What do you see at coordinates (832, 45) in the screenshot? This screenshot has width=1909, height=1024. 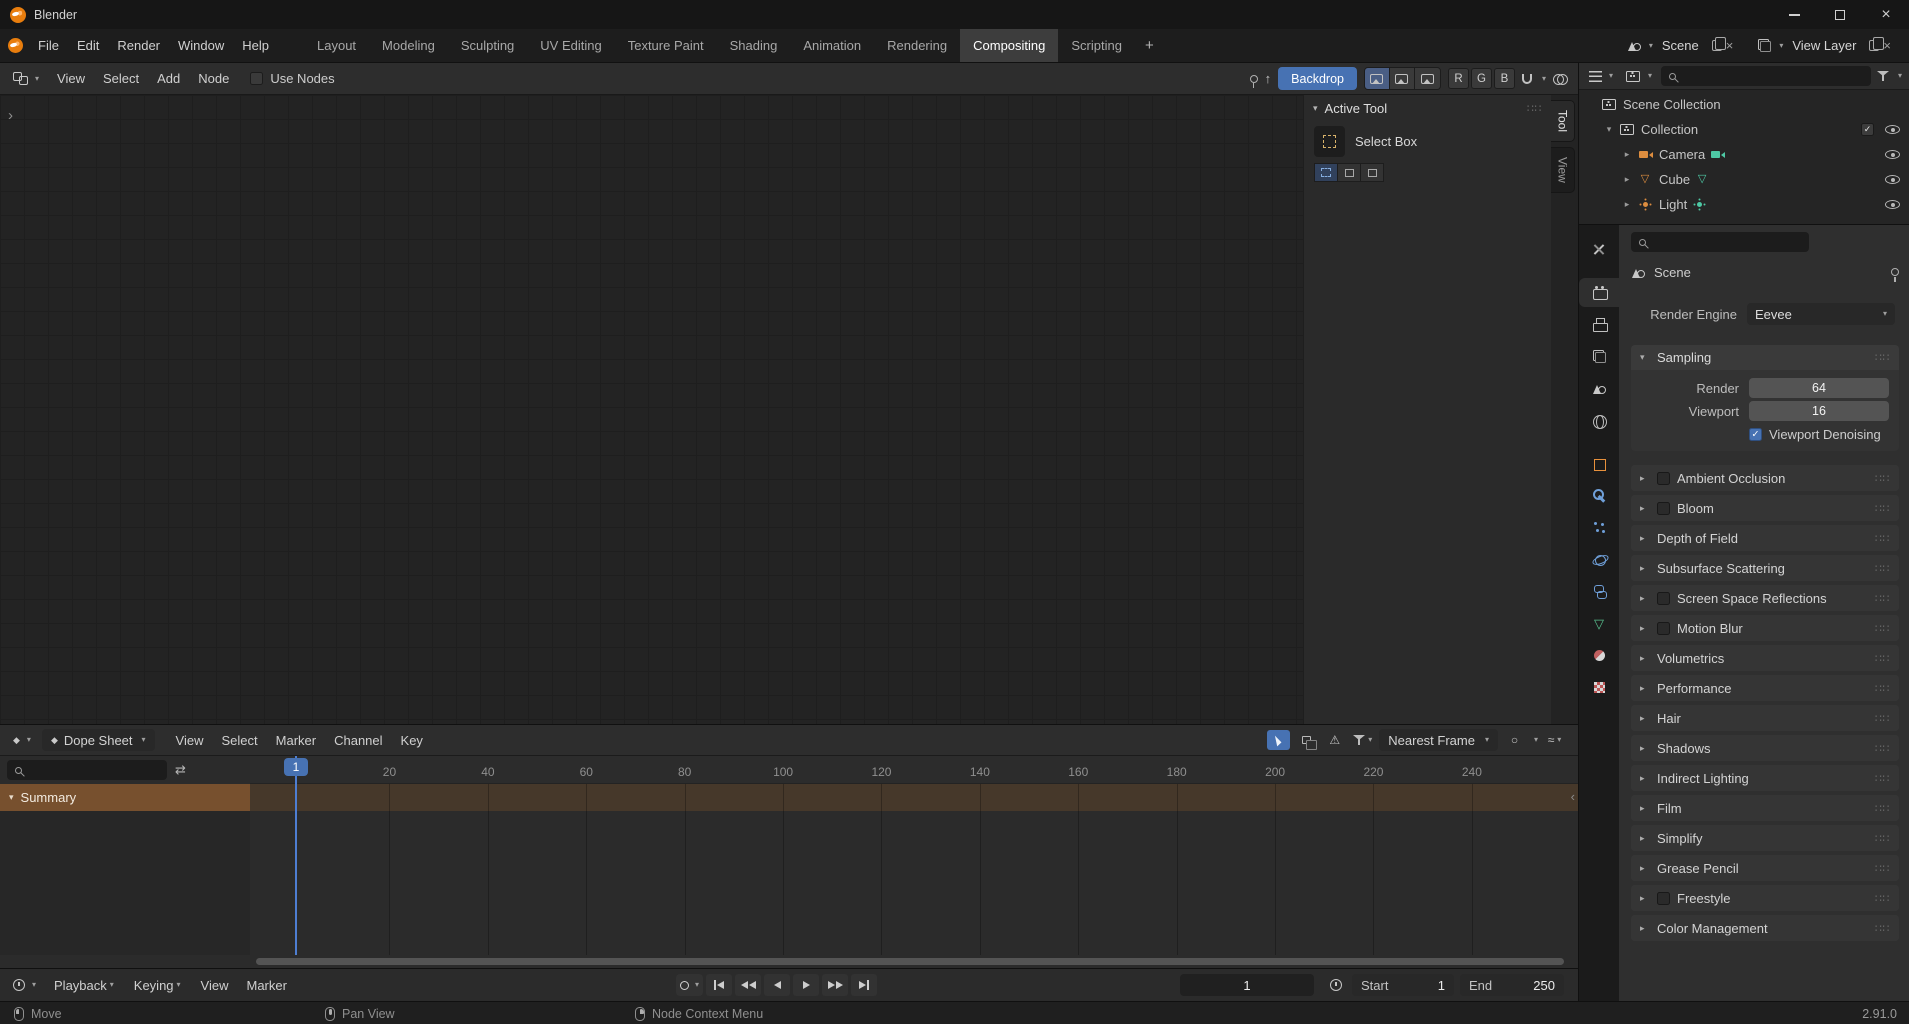 I see `workspace-tab-animation: Animation` at bounding box center [832, 45].